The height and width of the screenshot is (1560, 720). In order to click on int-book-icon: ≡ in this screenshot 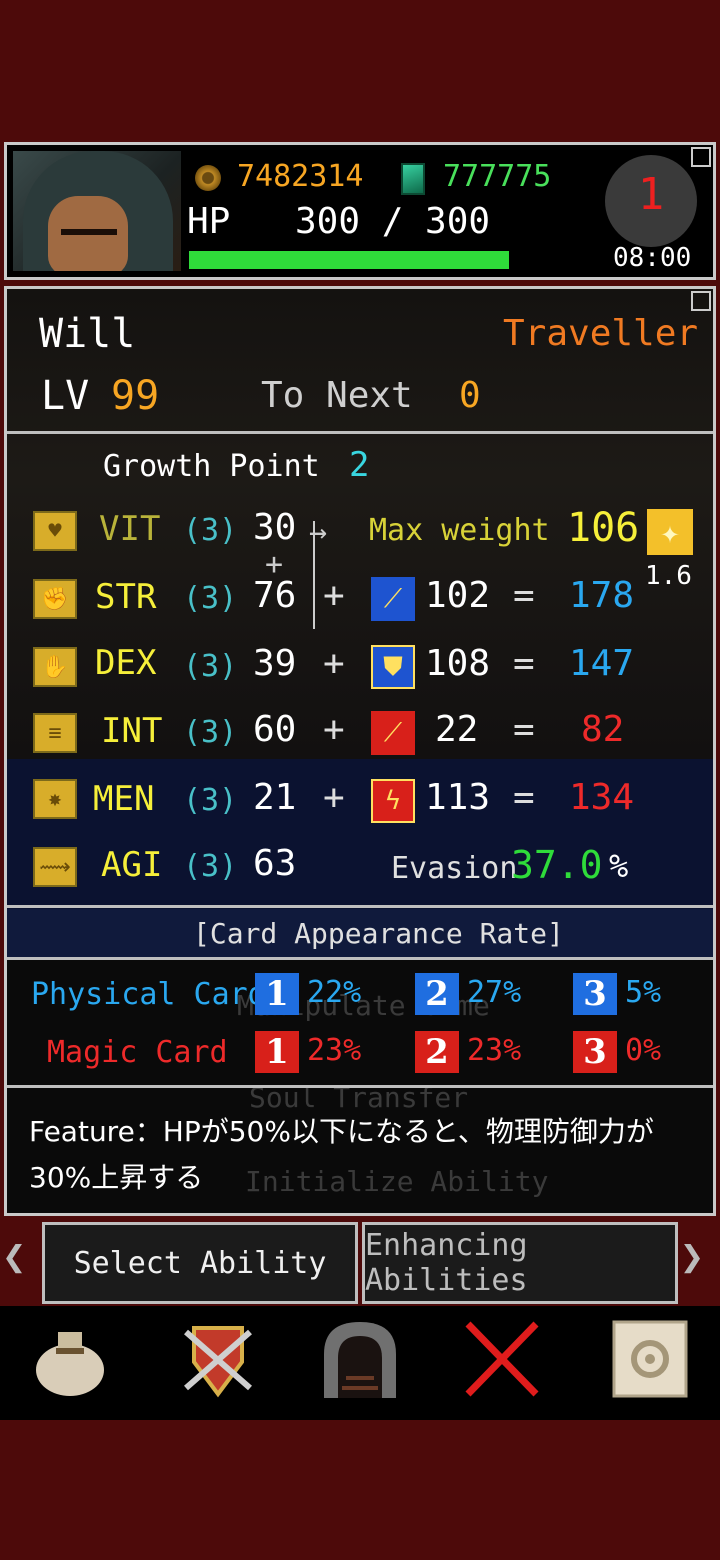, I will do `click(55, 733)`.